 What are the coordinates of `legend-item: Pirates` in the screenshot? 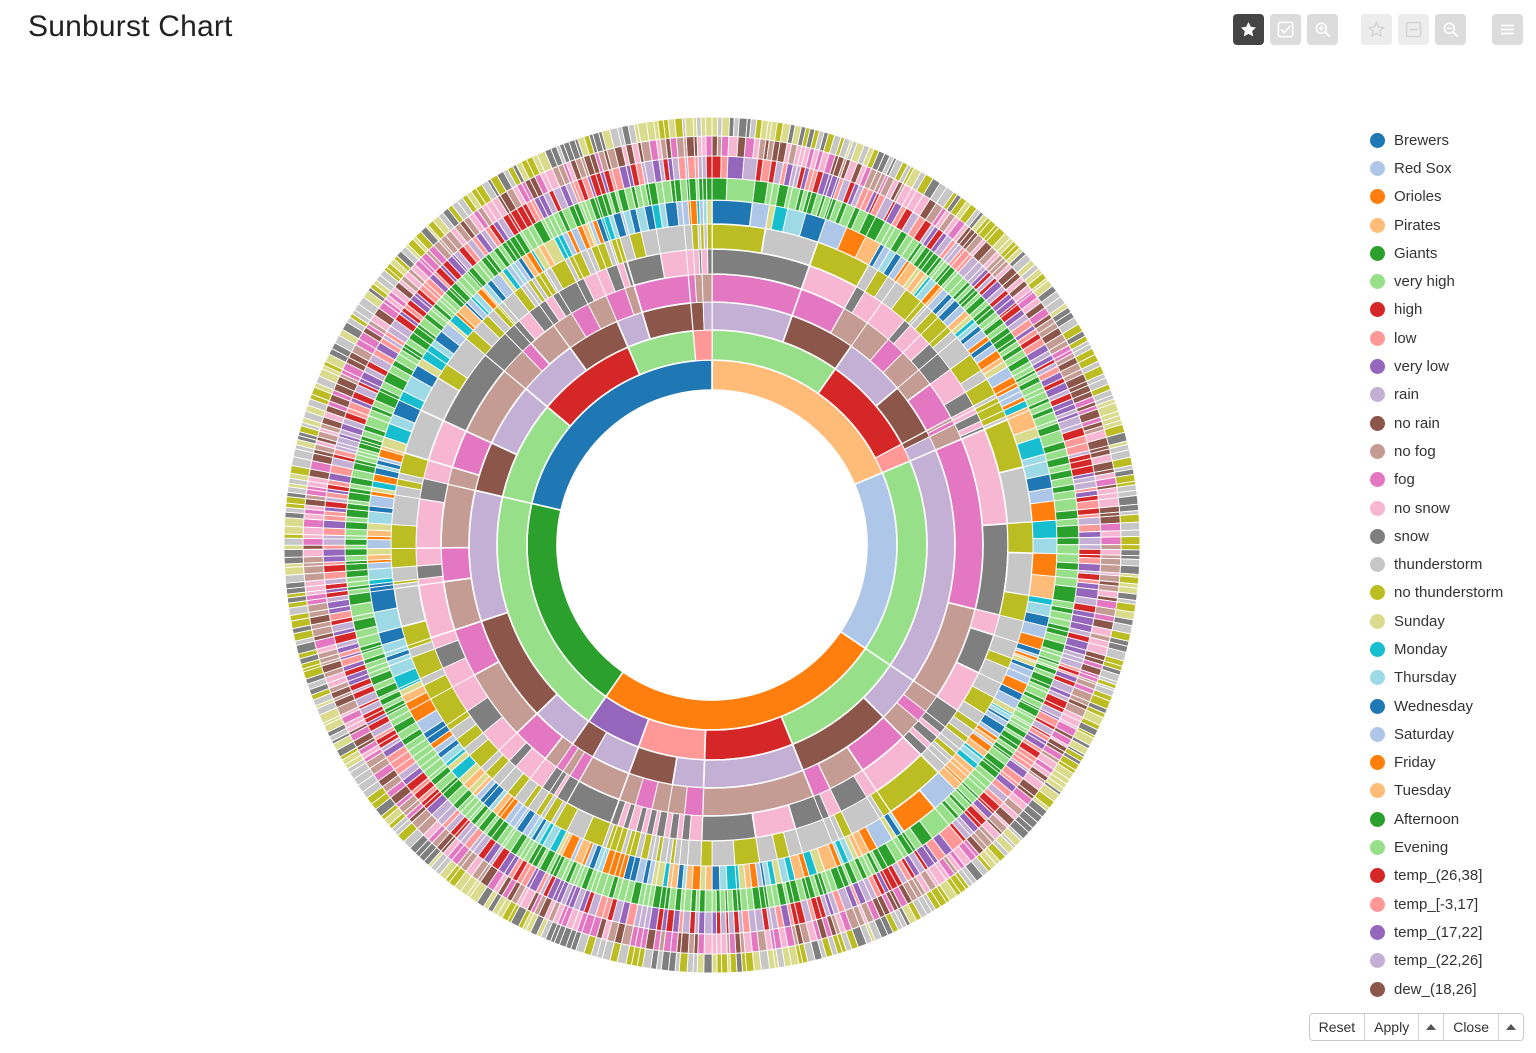 It's located at (1453, 225).